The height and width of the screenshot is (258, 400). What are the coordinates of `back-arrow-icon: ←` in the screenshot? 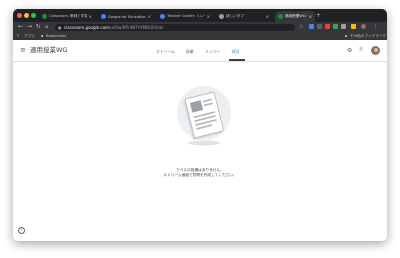 It's located at (20, 27).